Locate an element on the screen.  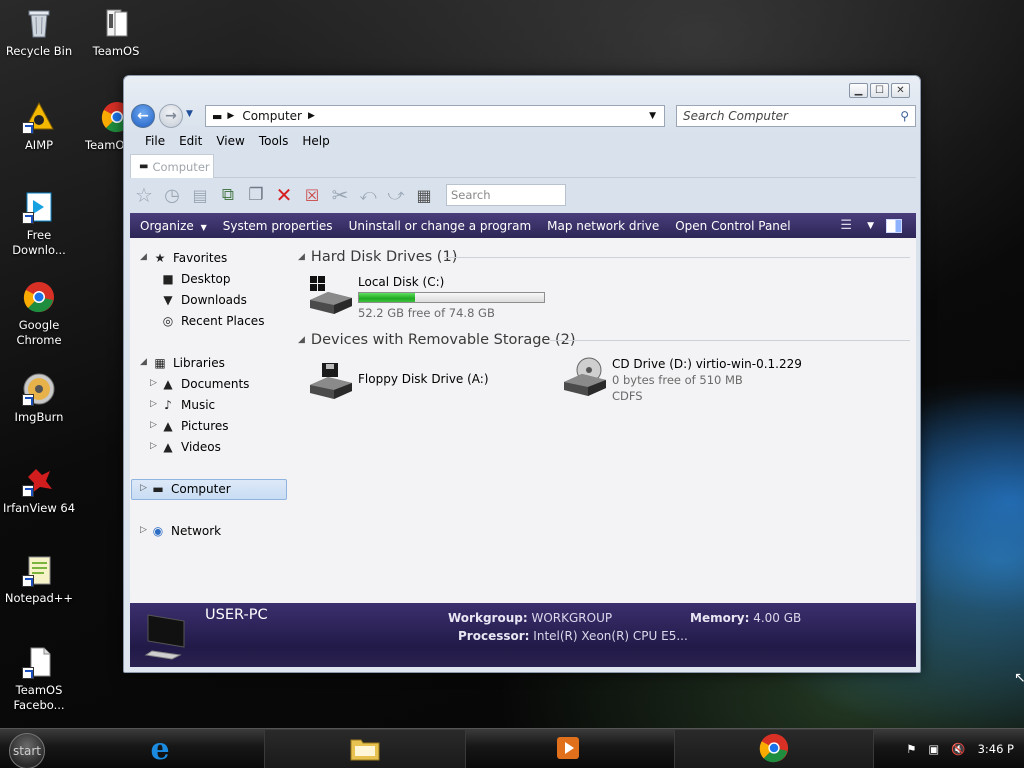
tab-strip: ▬ Computer is located at coordinates (523, 166).